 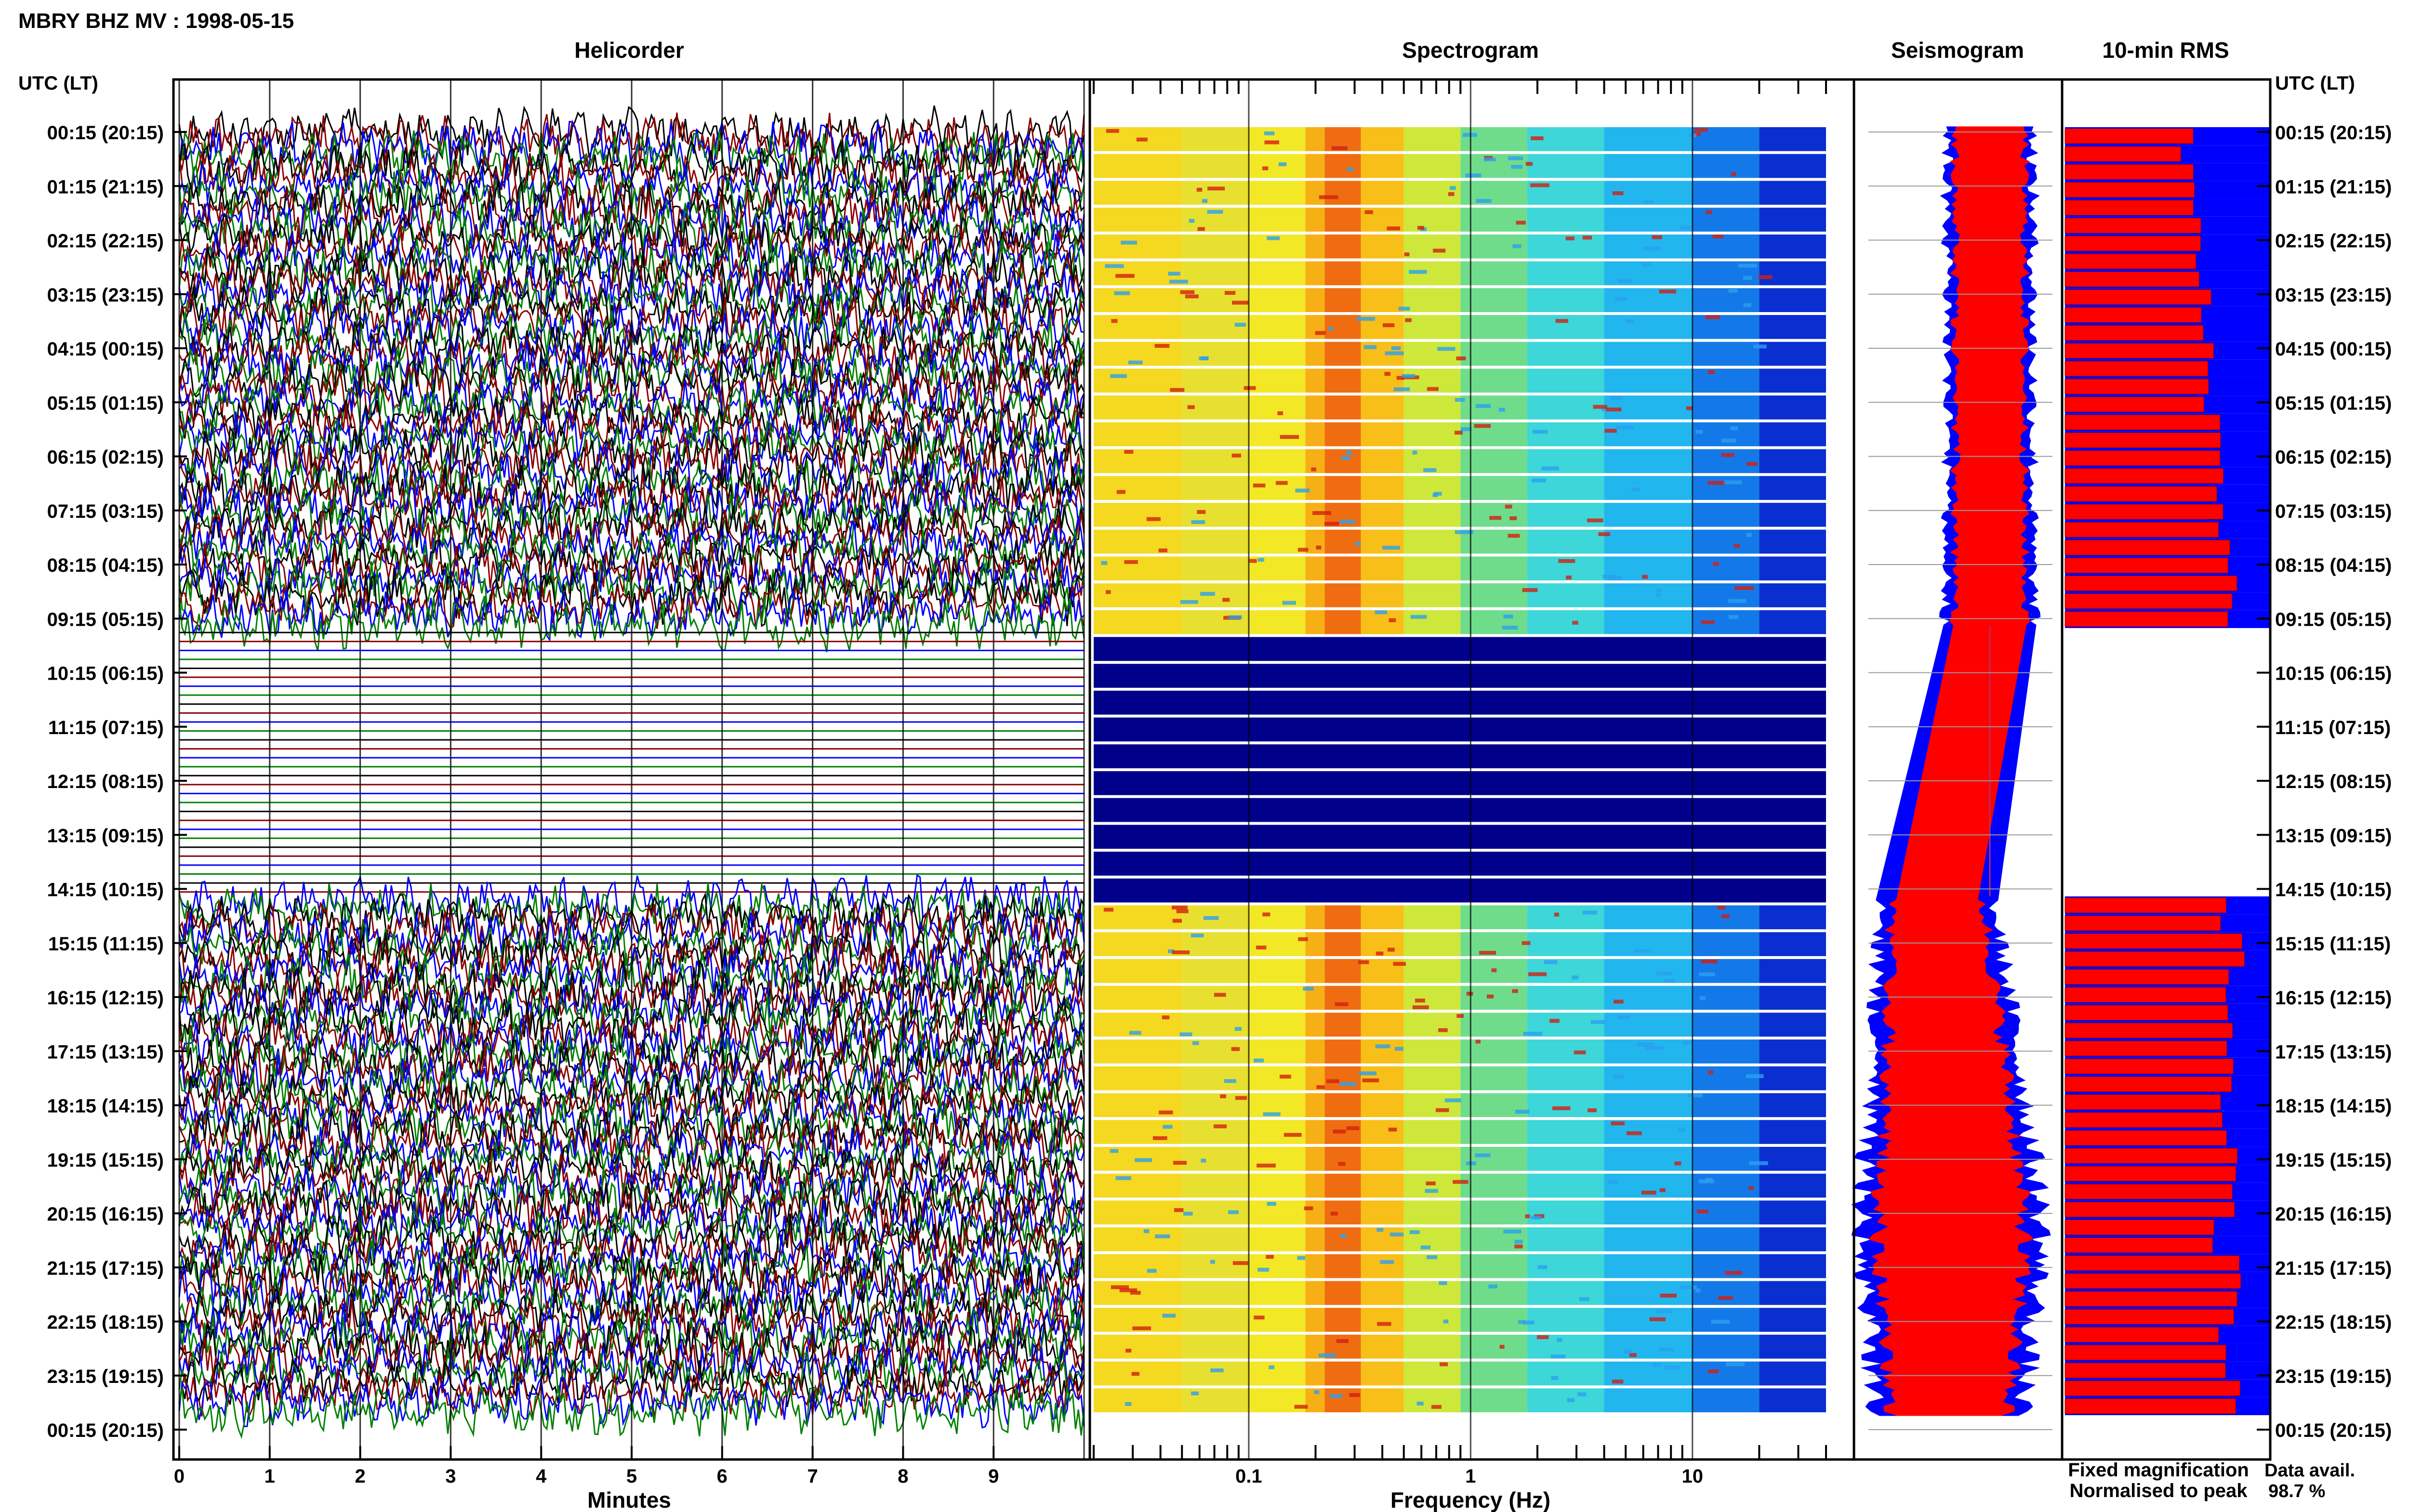 What do you see at coordinates (106, 944) in the screenshot?
I see `time-tick-label-left: 15:15 (11:15)` at bounding box center [106, 944].